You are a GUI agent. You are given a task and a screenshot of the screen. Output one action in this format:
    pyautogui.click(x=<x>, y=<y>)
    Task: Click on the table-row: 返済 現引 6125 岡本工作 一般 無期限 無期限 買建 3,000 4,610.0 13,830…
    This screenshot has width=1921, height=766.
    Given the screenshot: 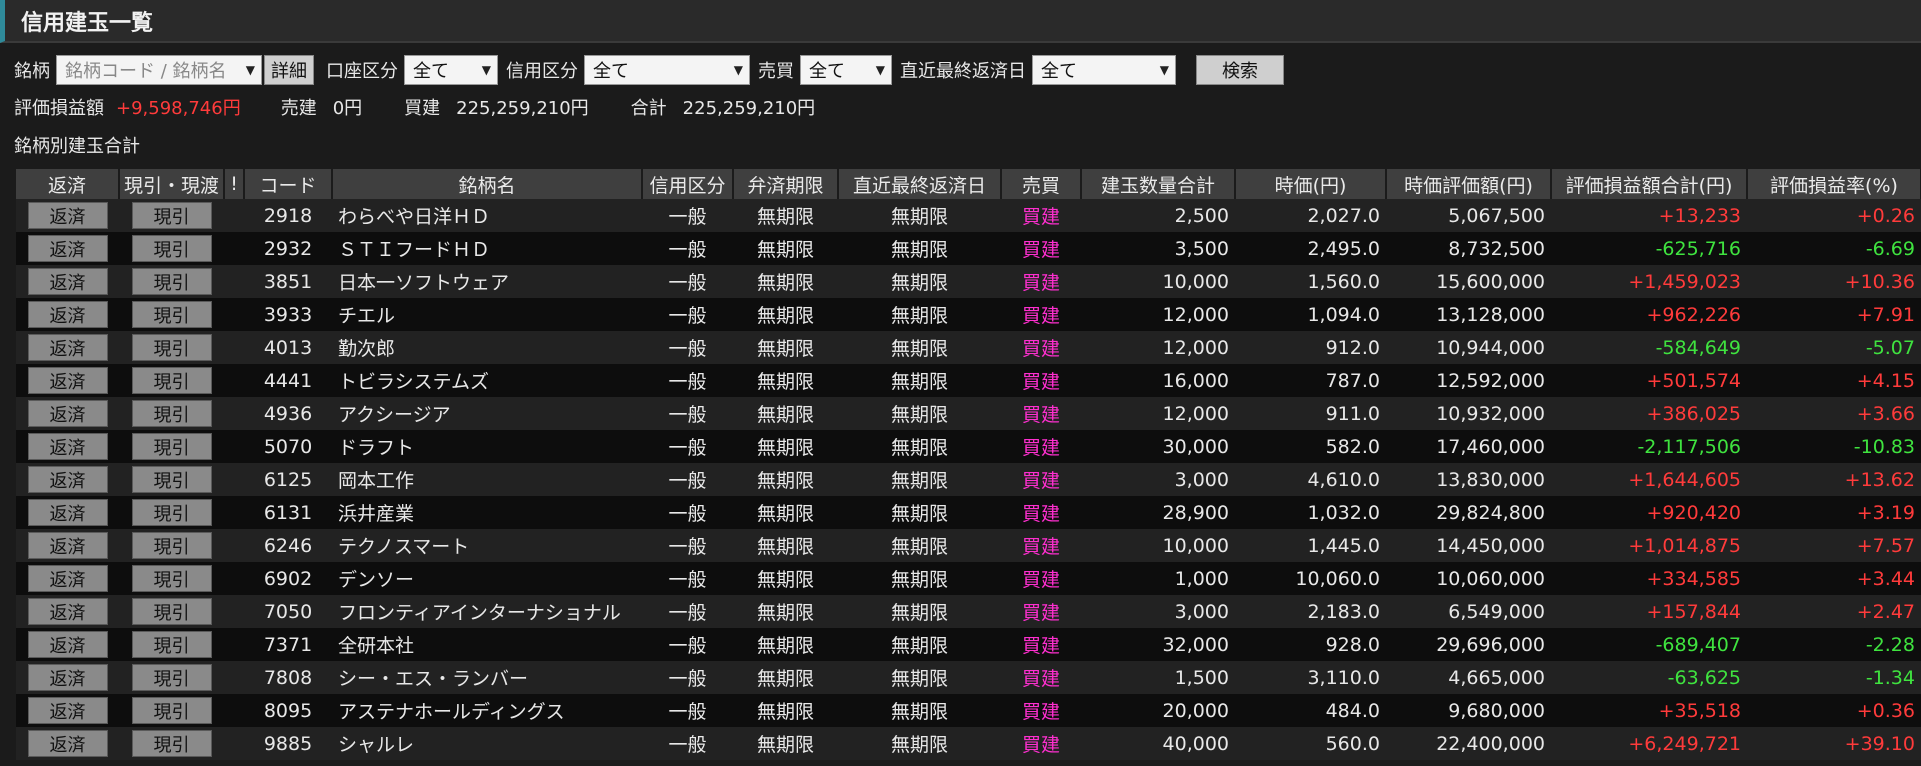 What is the action you would take?
    pyautogui.click(x=968, y=479)
    